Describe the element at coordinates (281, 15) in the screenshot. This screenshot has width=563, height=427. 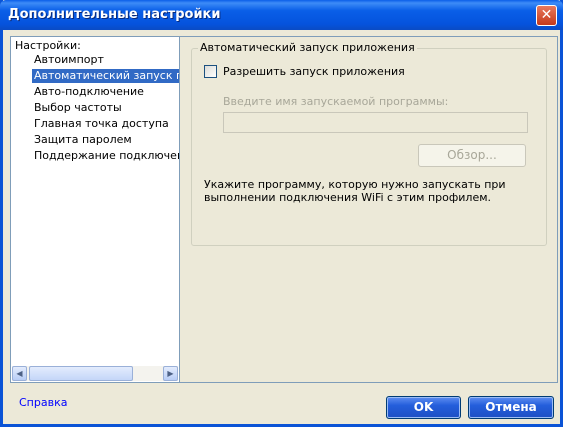
I see `title-bar: Дополнительные настройки ✕` at that location.